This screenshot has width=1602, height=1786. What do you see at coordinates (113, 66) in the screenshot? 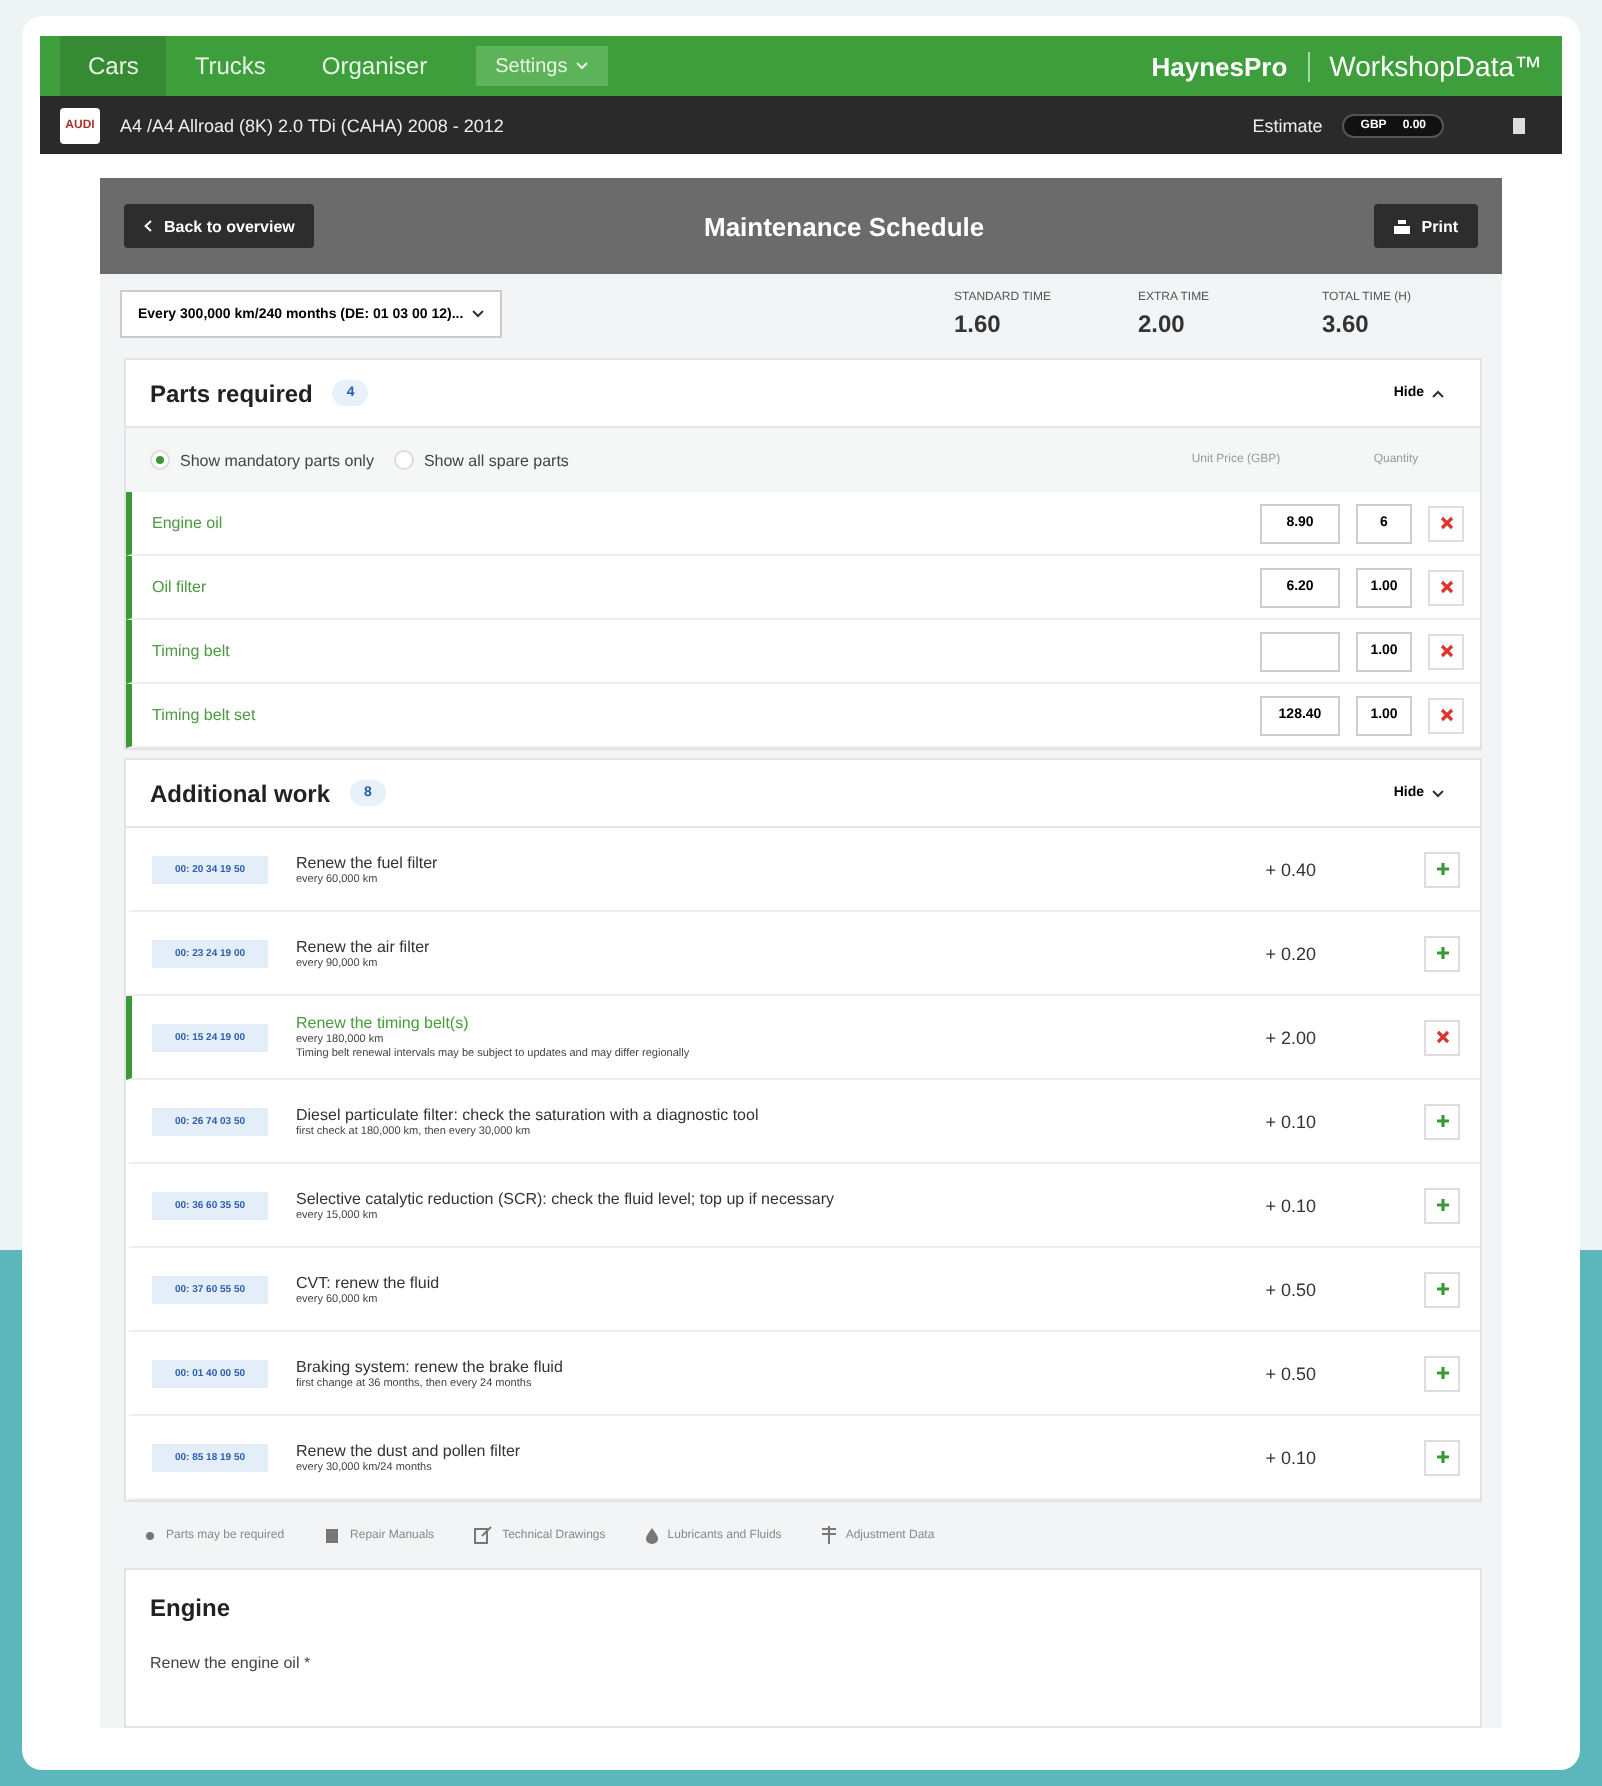
I see `nav-tab: Cars` at bounding box center [113, 66].